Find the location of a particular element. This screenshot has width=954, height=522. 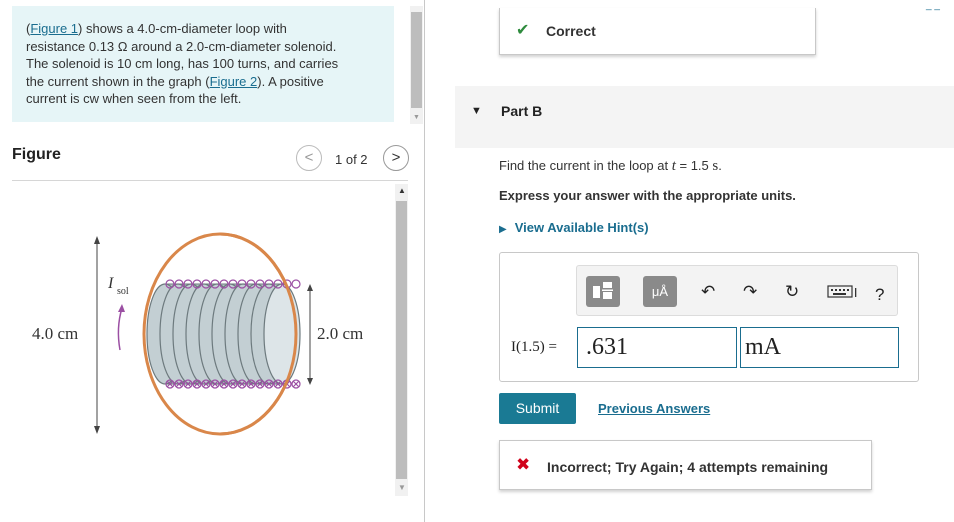

collapse-triangle-icon: ▼ is located at coordinates (476, 111).